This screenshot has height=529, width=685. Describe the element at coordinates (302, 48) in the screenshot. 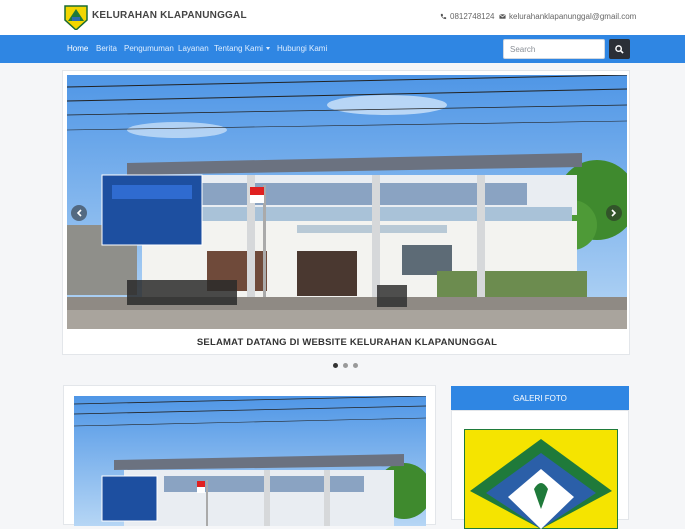

I see `nav-hubungi-kami: Hubungi Kami` at that location.